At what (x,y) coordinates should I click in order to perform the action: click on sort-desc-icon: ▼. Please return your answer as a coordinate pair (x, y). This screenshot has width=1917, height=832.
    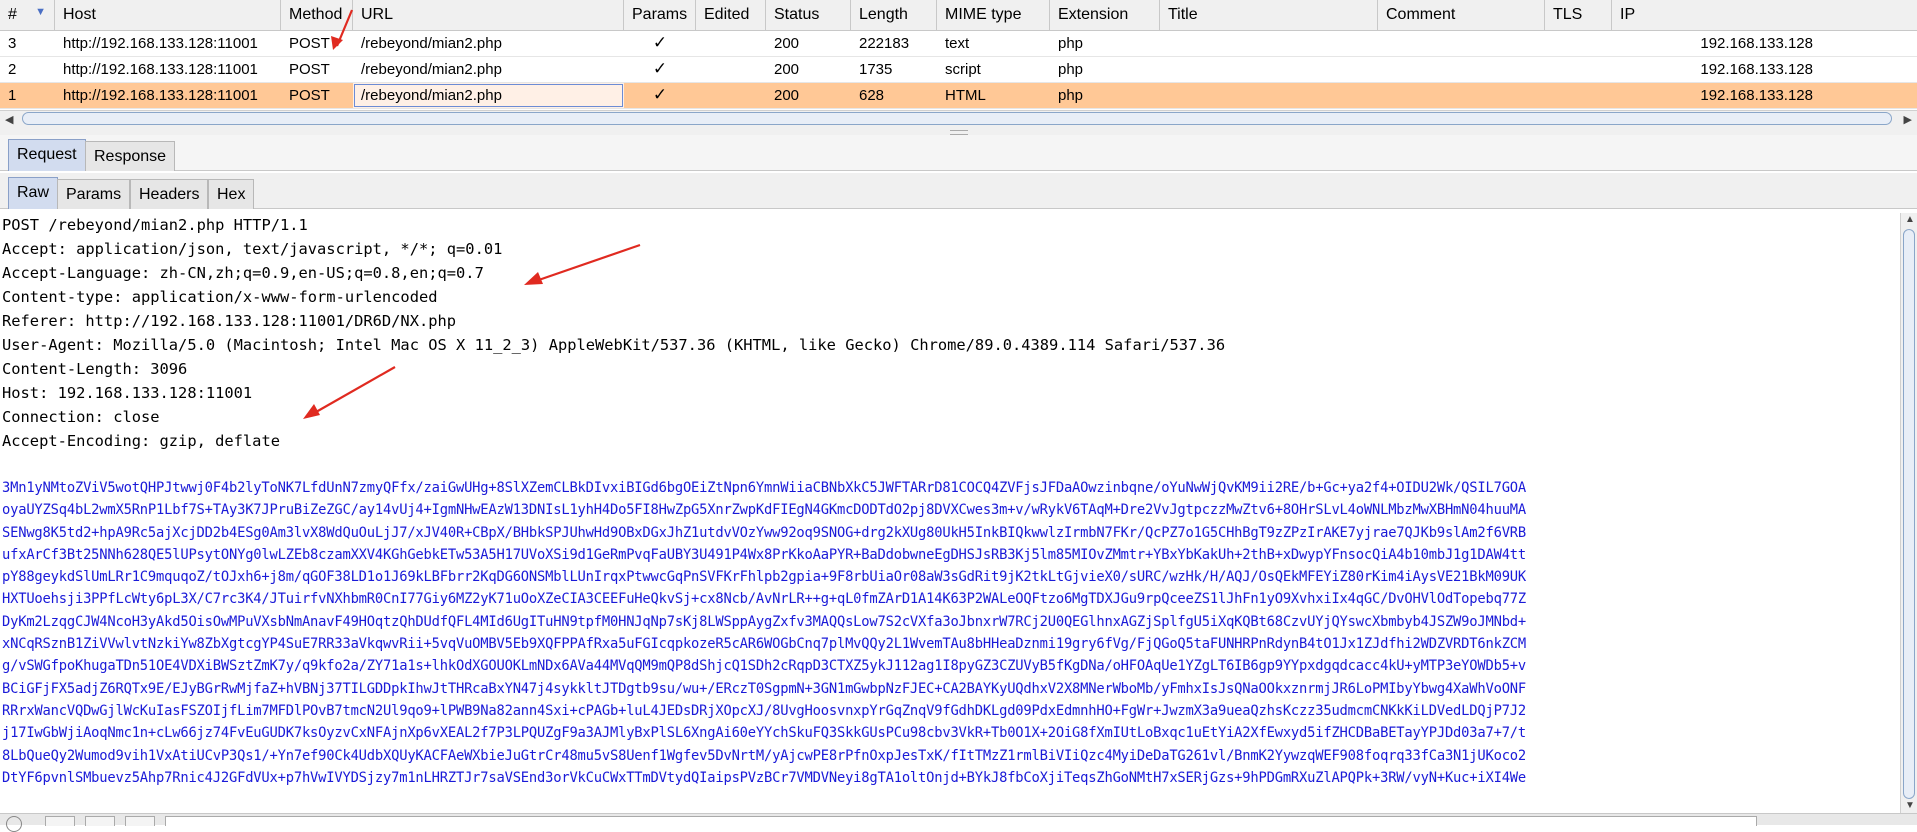
    Looking at the image, I should click on (40, 12).